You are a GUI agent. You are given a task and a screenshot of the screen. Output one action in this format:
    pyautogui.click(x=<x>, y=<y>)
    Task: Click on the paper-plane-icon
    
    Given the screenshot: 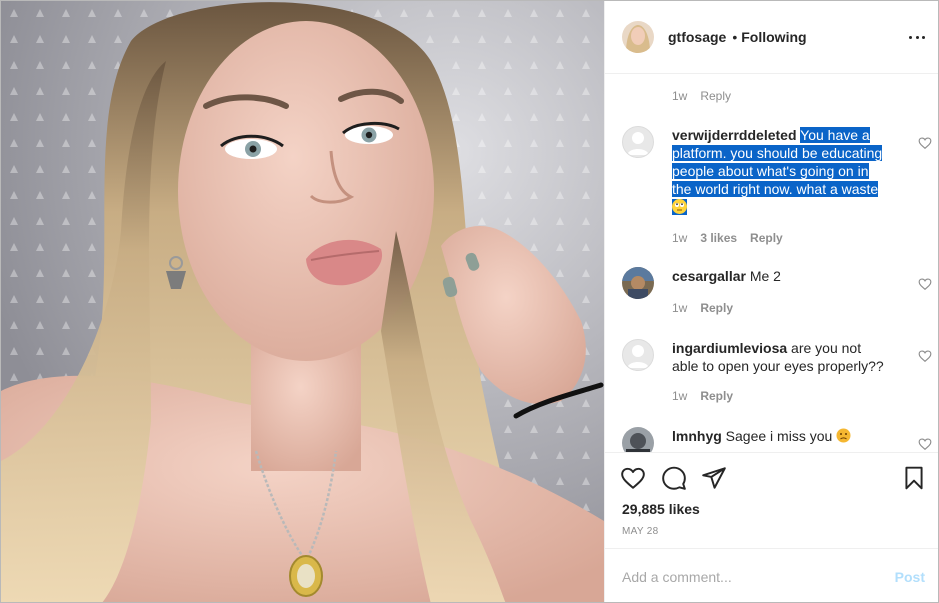 What is the action you would take?
    pyautogui.click(x=714, y=478)
    